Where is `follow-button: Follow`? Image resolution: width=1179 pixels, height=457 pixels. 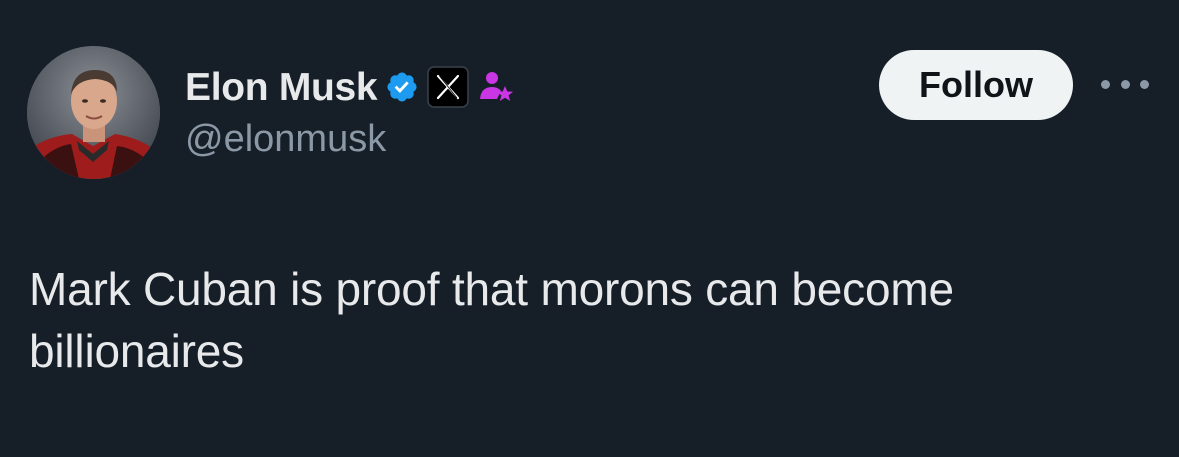 follow-button: Follow is located at coordinates (976, 85).